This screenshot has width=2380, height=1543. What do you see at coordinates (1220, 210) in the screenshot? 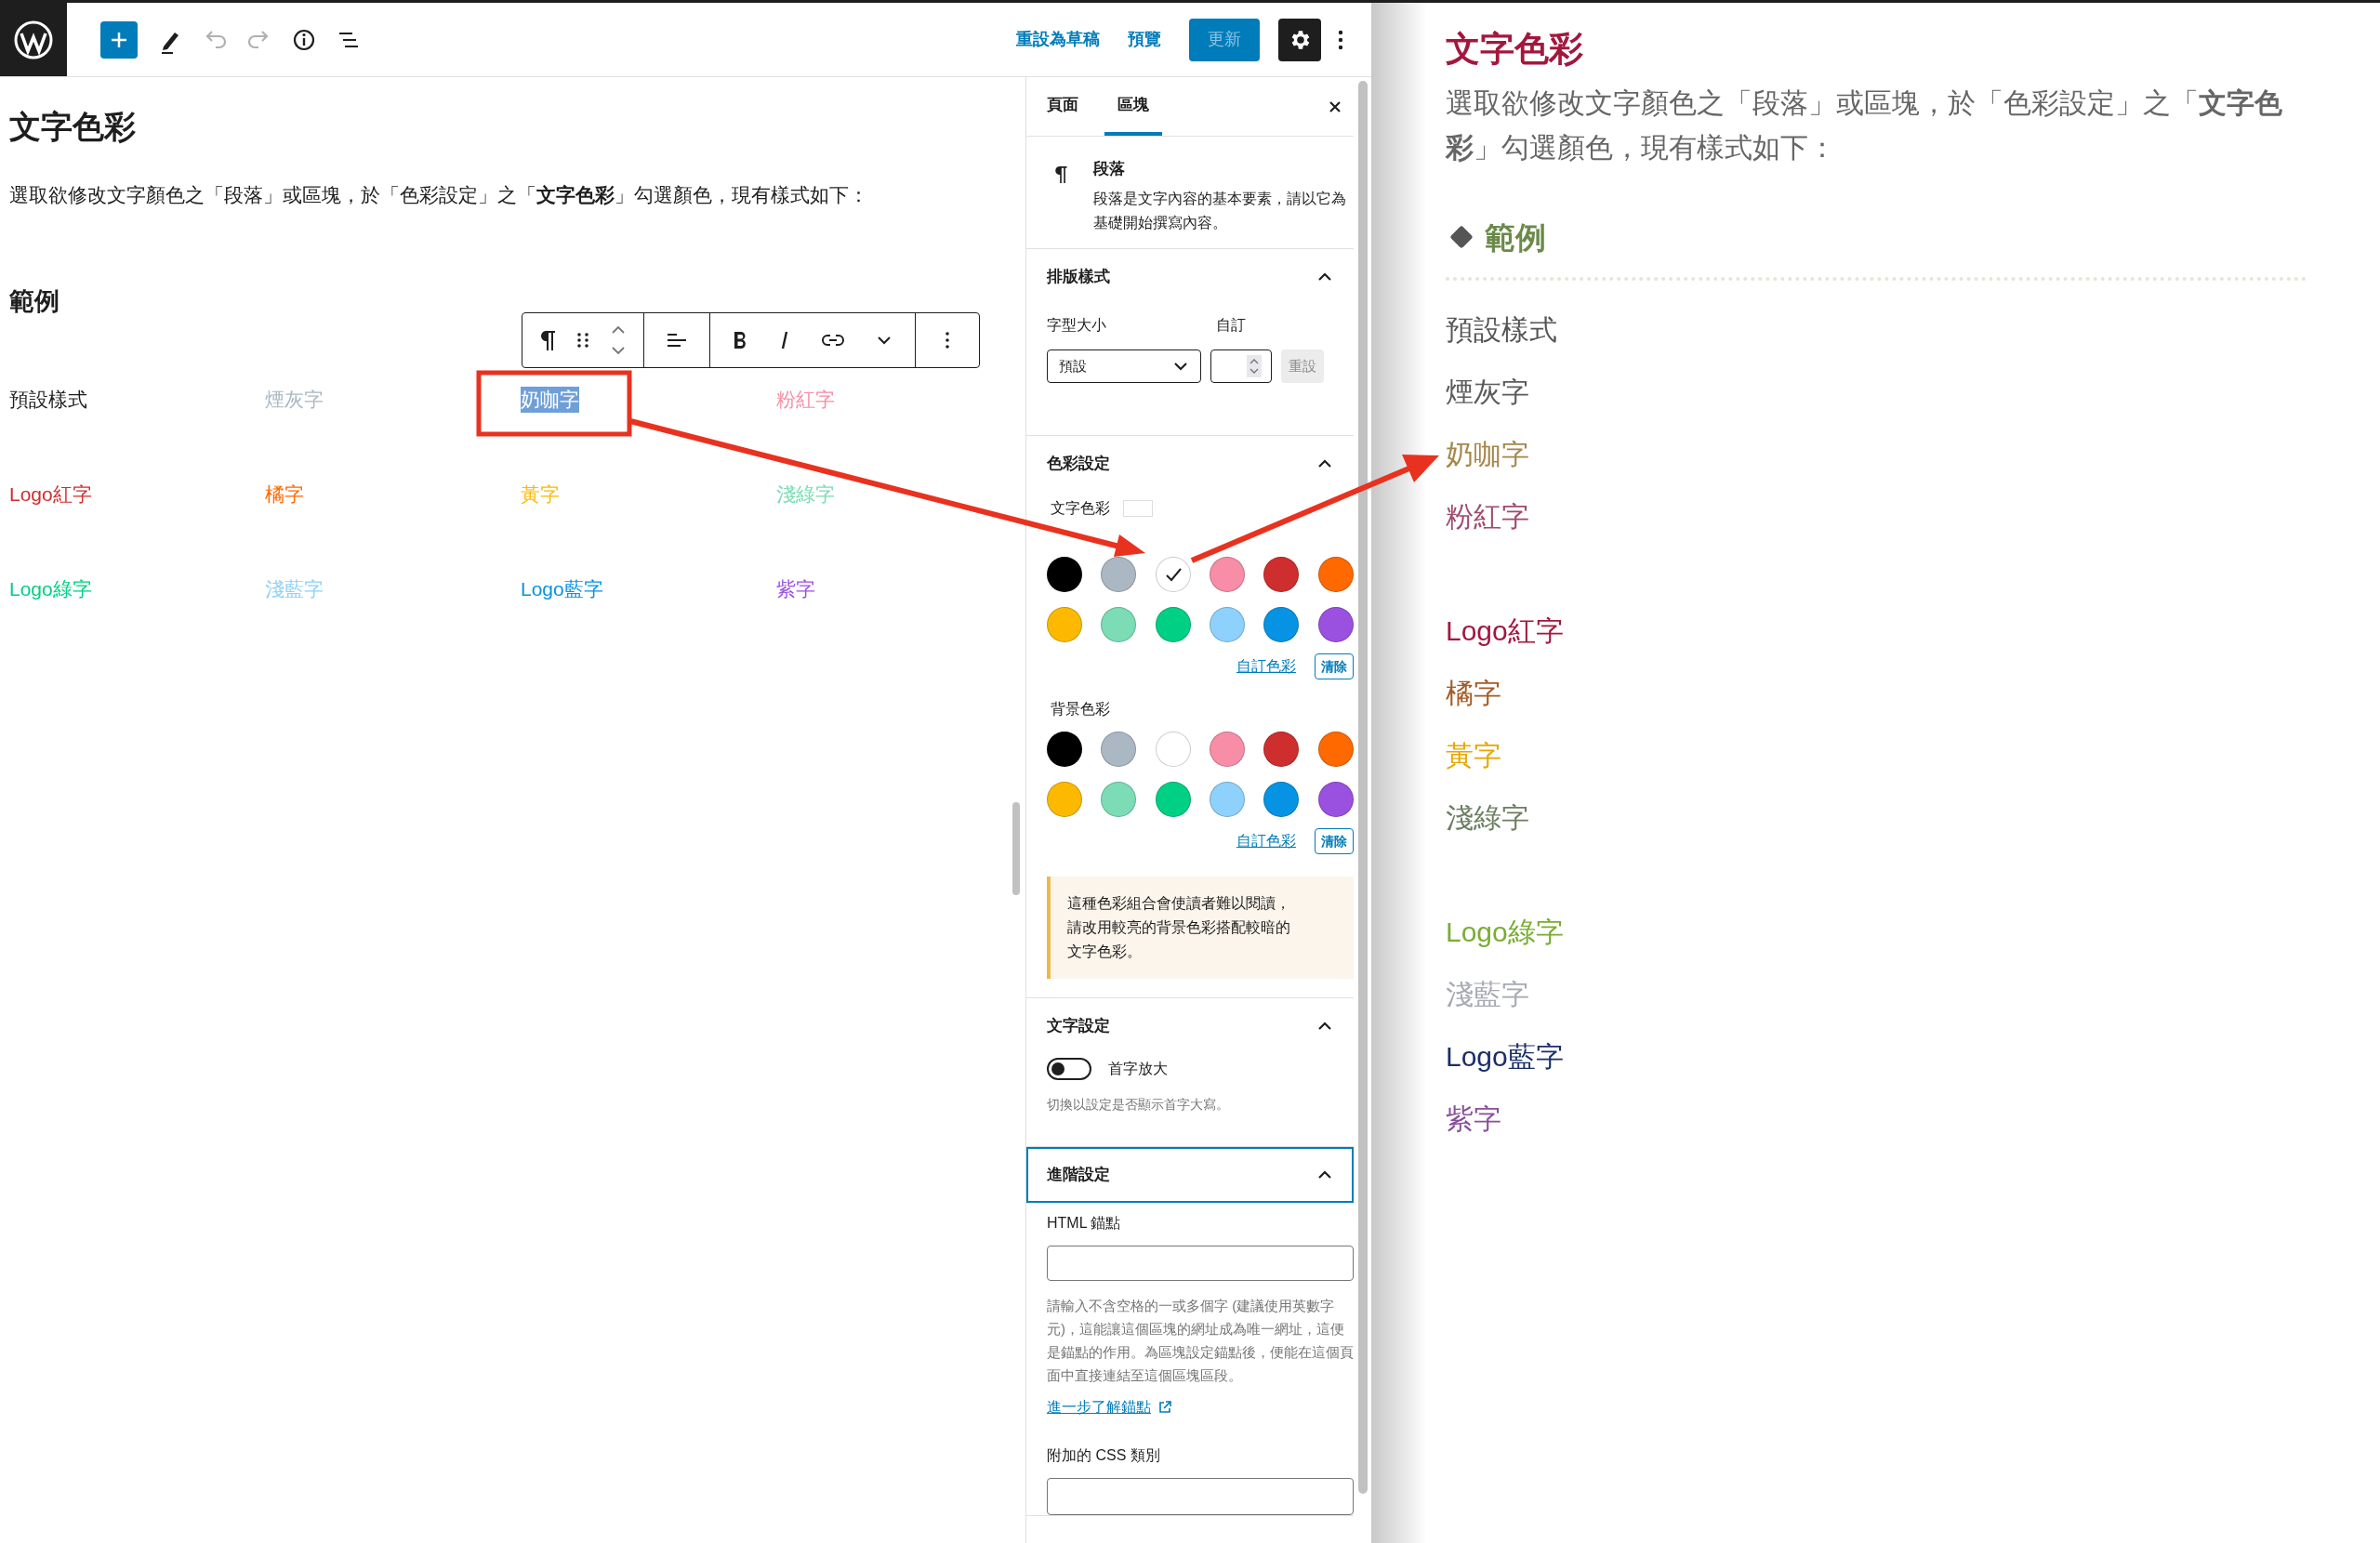
I see `block-description: 段落是文字內容的基本要素，請以它為基礎開始撰寫內容。` at bounding box center [1220, 210].